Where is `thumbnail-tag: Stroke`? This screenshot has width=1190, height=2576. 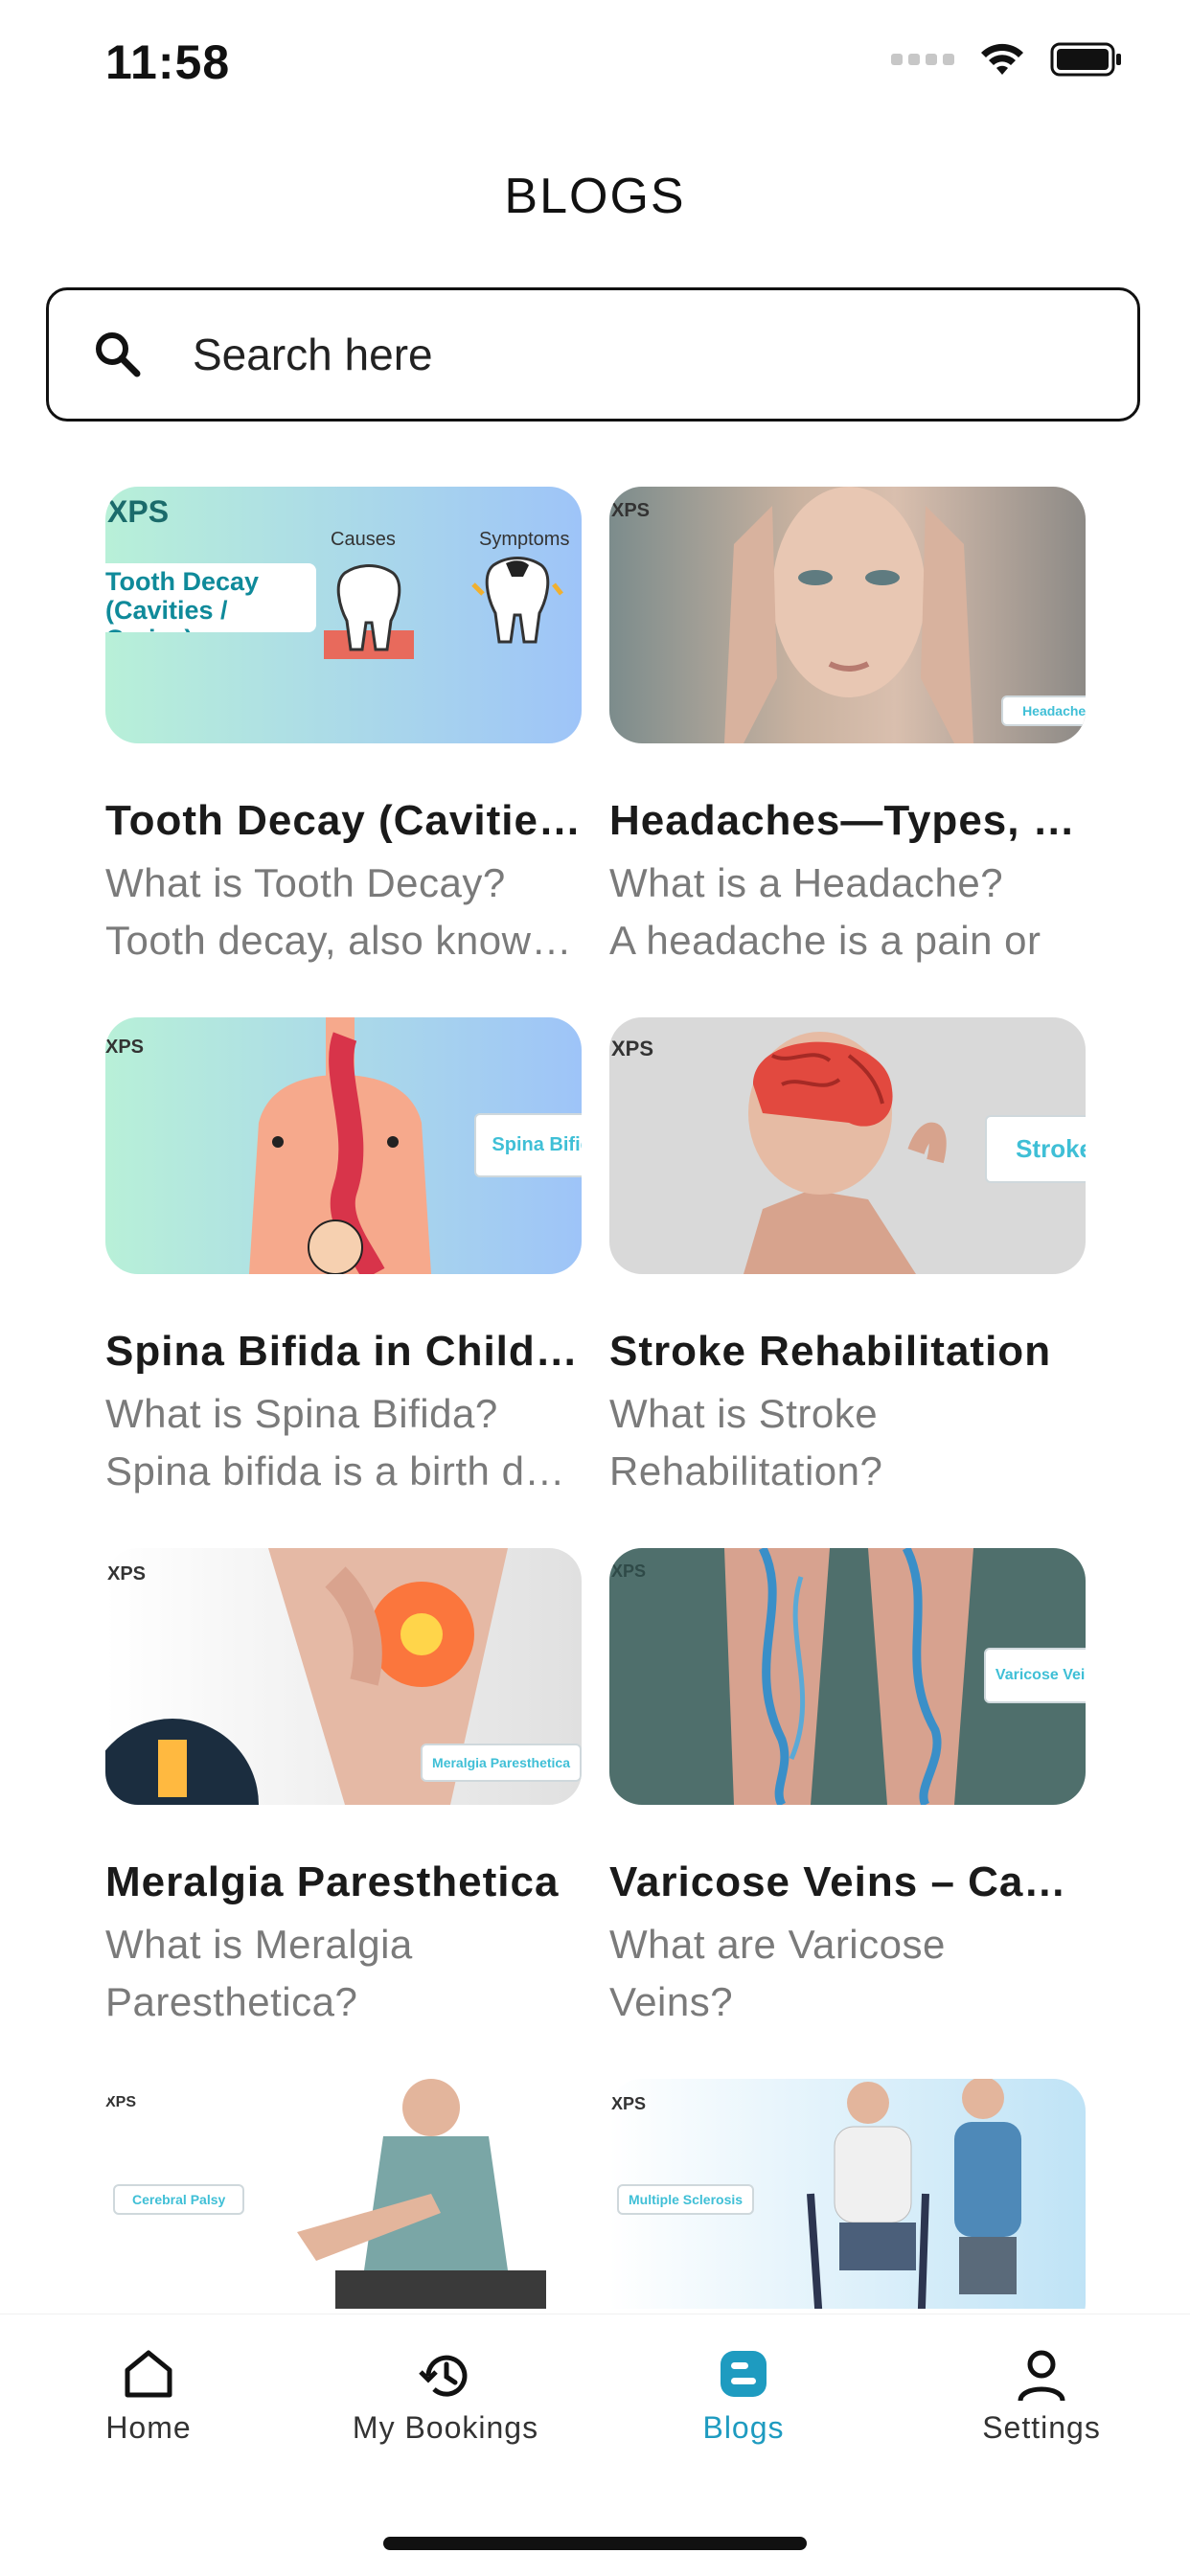
thumbnail-tag: Stroke is located at coordinates (1036, 1149).